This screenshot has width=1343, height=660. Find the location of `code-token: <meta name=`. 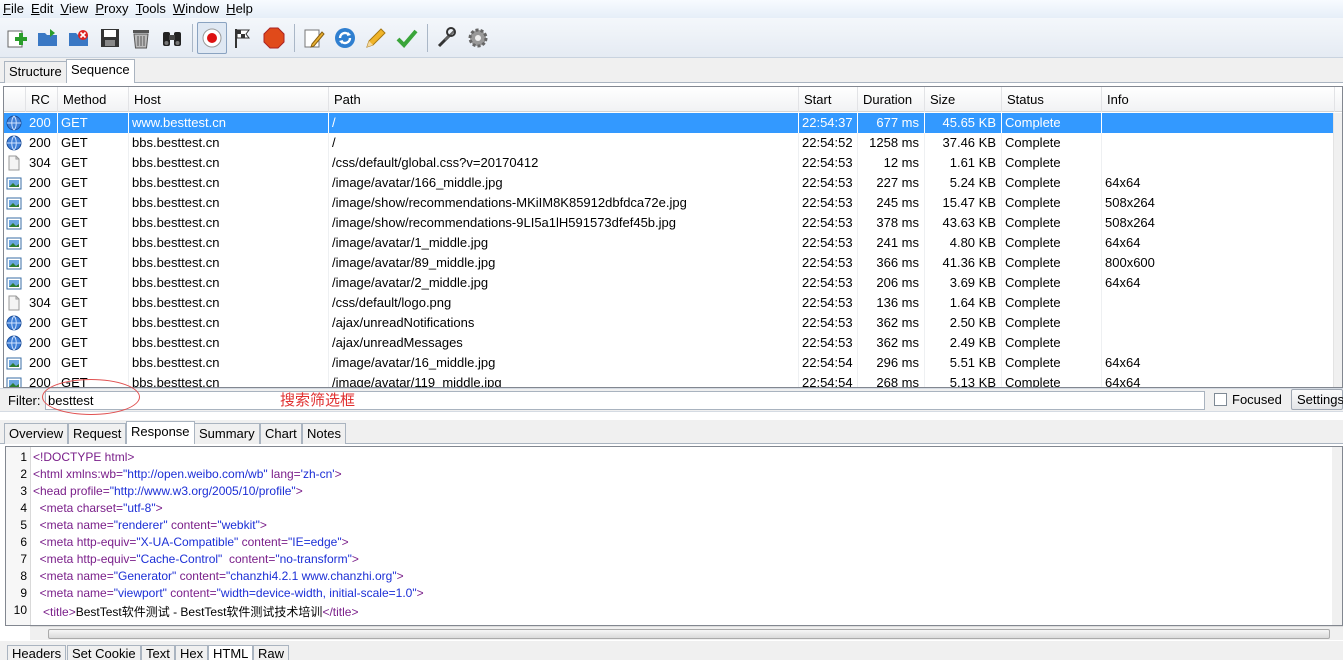

code-token: <meta name= is located at coordinates (76, 576).